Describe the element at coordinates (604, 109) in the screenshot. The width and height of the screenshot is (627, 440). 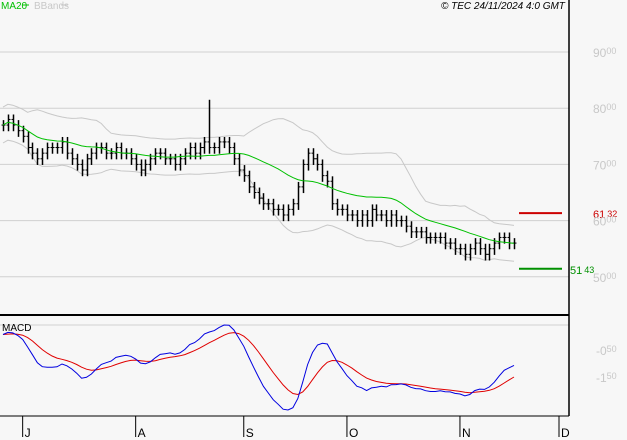
I see `y-tick-label: 8000` at that location.